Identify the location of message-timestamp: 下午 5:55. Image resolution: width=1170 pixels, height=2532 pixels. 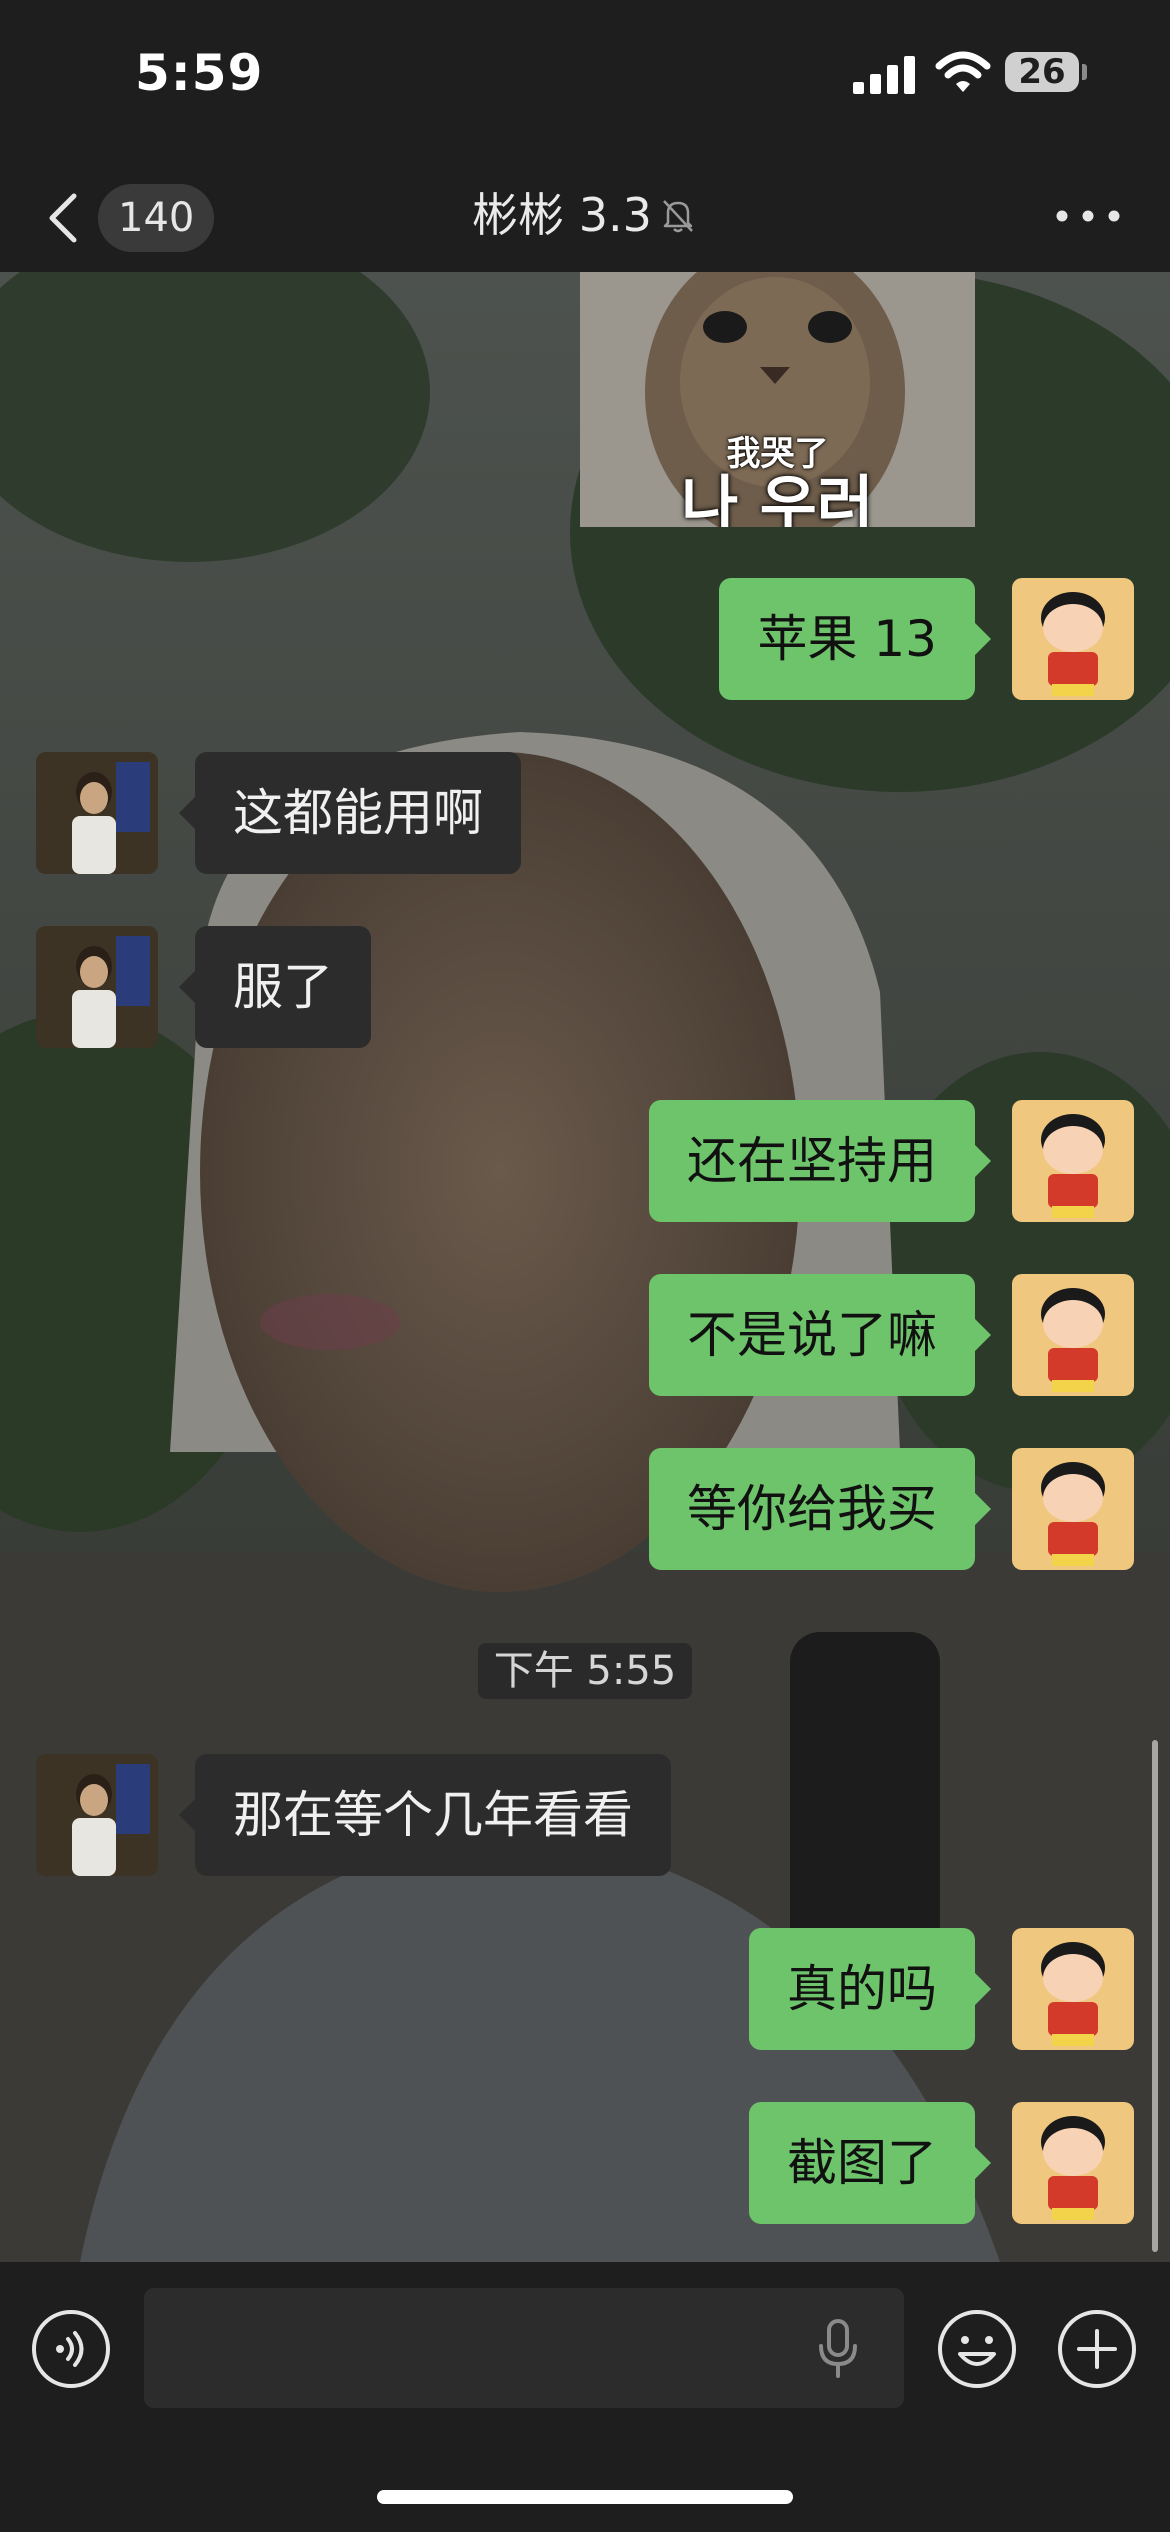
(585, 1671).